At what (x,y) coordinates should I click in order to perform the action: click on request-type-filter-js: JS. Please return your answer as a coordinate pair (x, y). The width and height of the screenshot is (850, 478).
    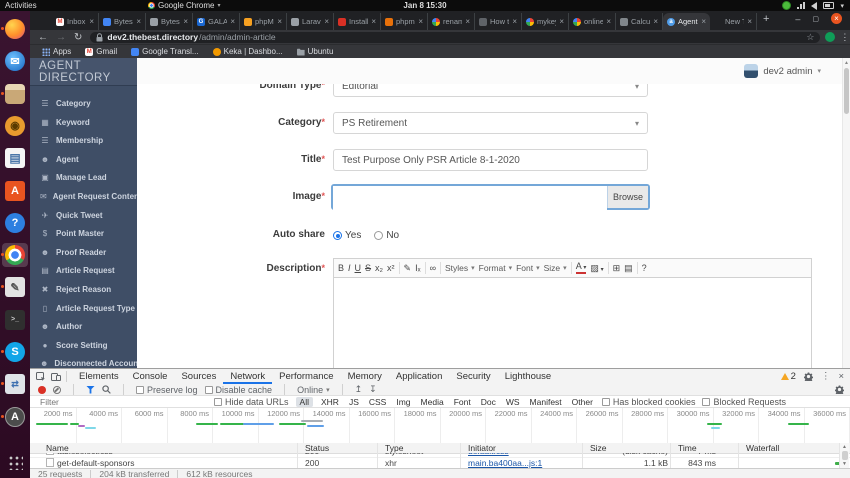
    Looking at the image, I should click on (354, 402).